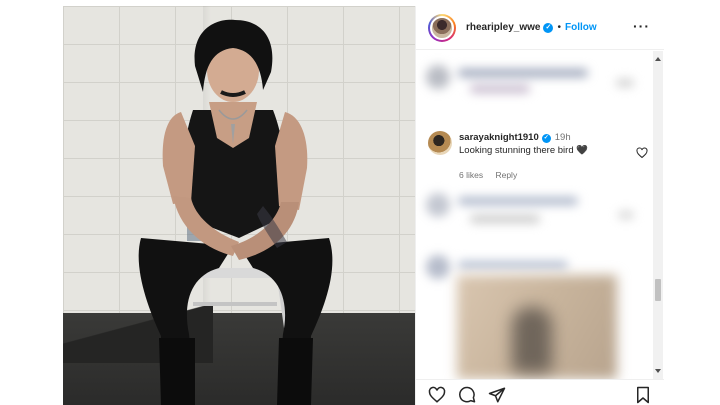 The image size is (720, 405). What do you see at coordinates (658, 215) in the screenshot?
I see `comments-scrollbar` at bounding box center [658, 215].